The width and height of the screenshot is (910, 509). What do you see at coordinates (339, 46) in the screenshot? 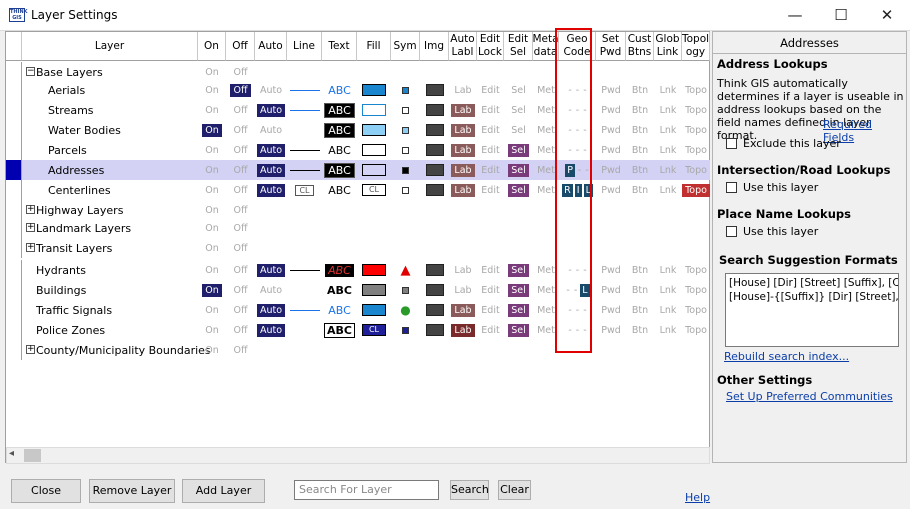
I see `column-header-text: Text` at bounding box center [339, 46].